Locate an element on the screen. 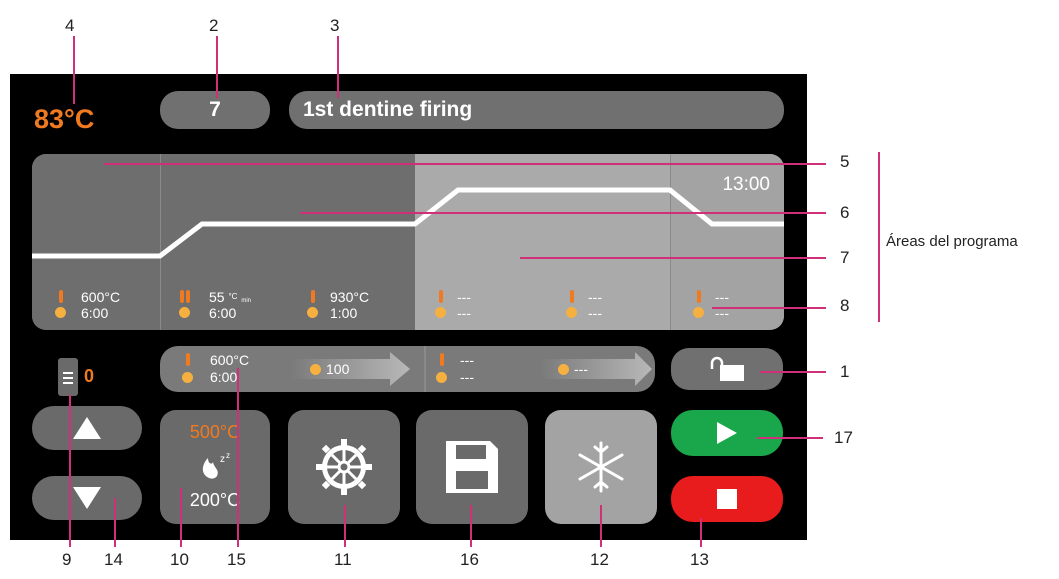  standby-top-temp: 500°C is located at coordinates (215, 432).